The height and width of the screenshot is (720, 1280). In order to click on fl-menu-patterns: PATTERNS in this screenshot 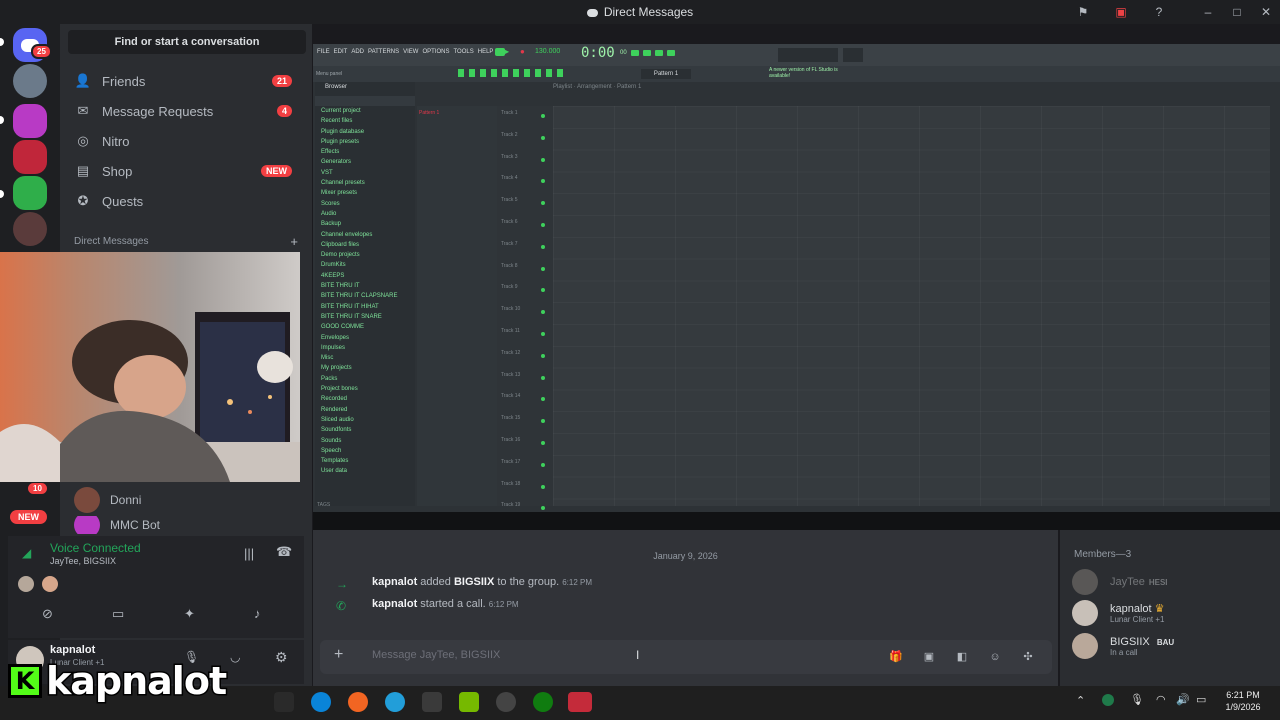, I will do `click(383, 52)`.